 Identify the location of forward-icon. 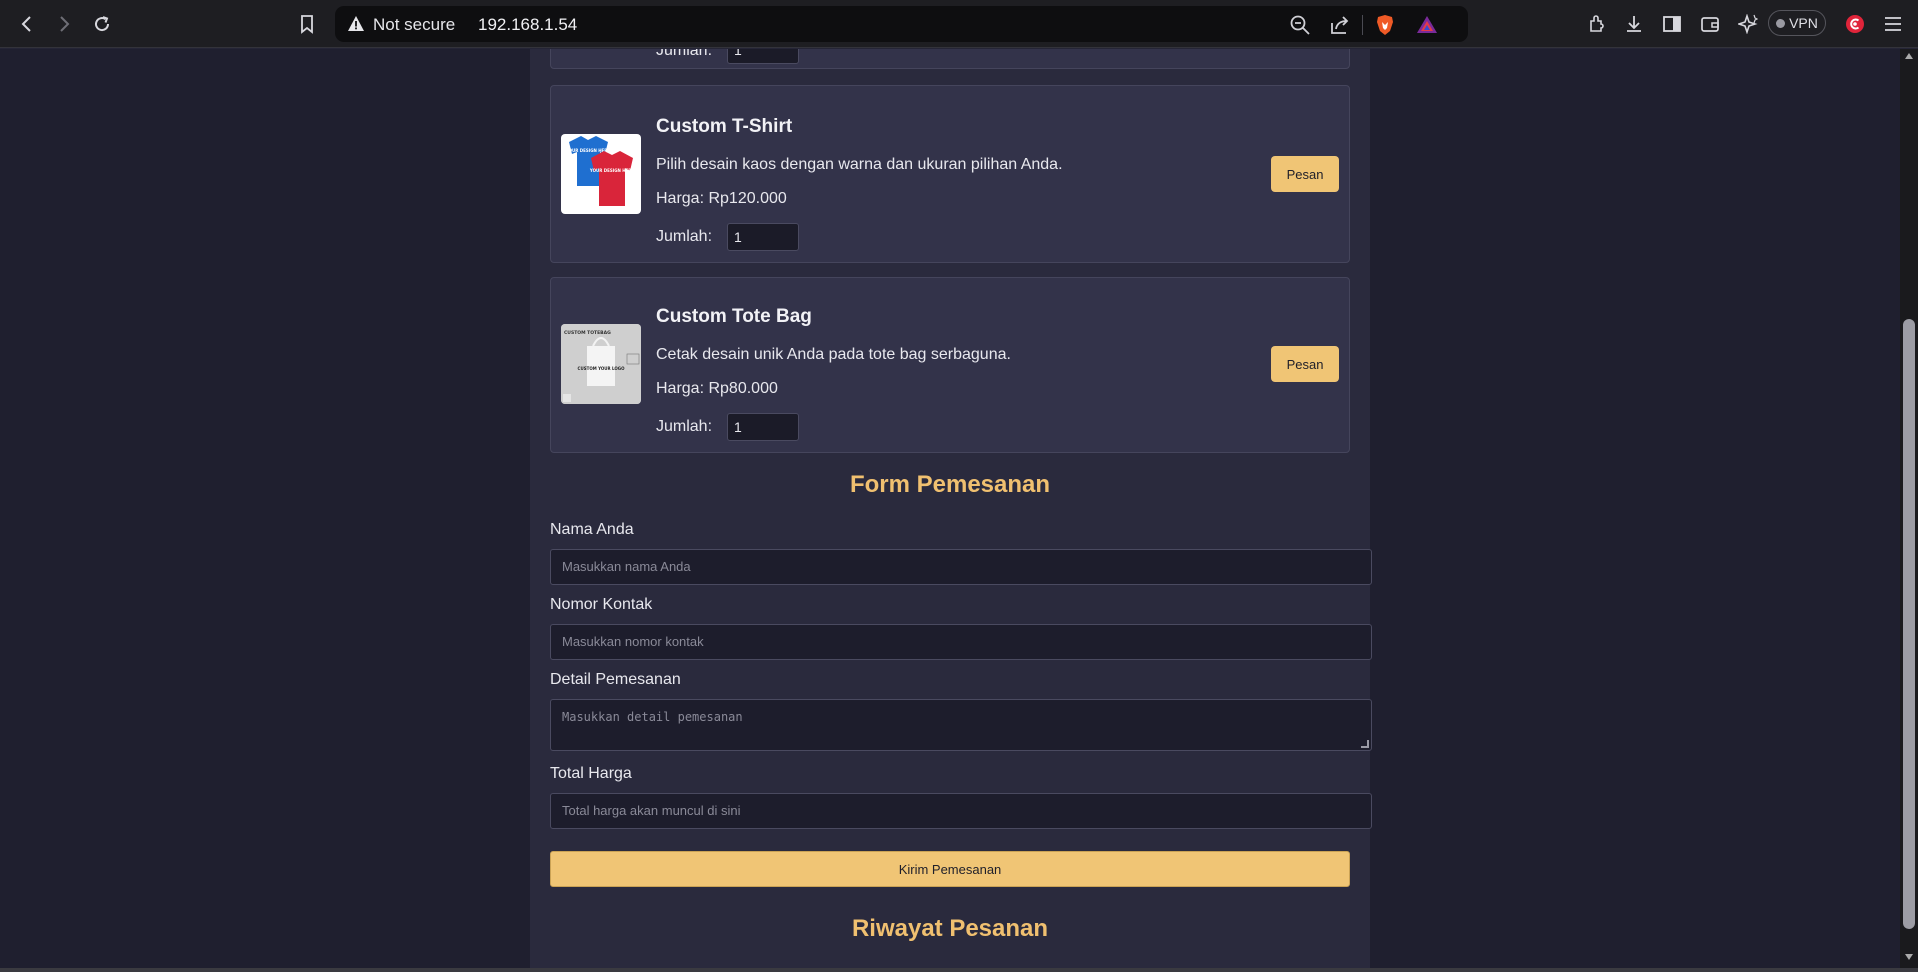
(64, 24).